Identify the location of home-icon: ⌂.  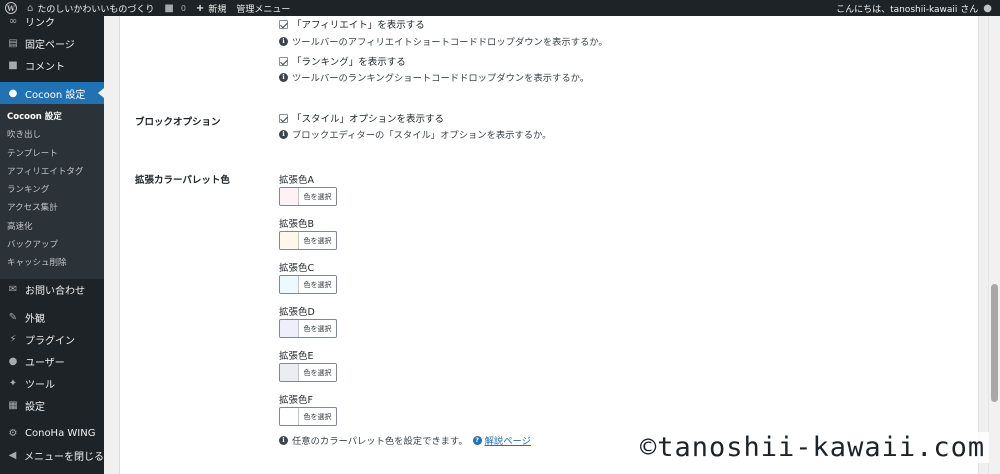
(30, 8).